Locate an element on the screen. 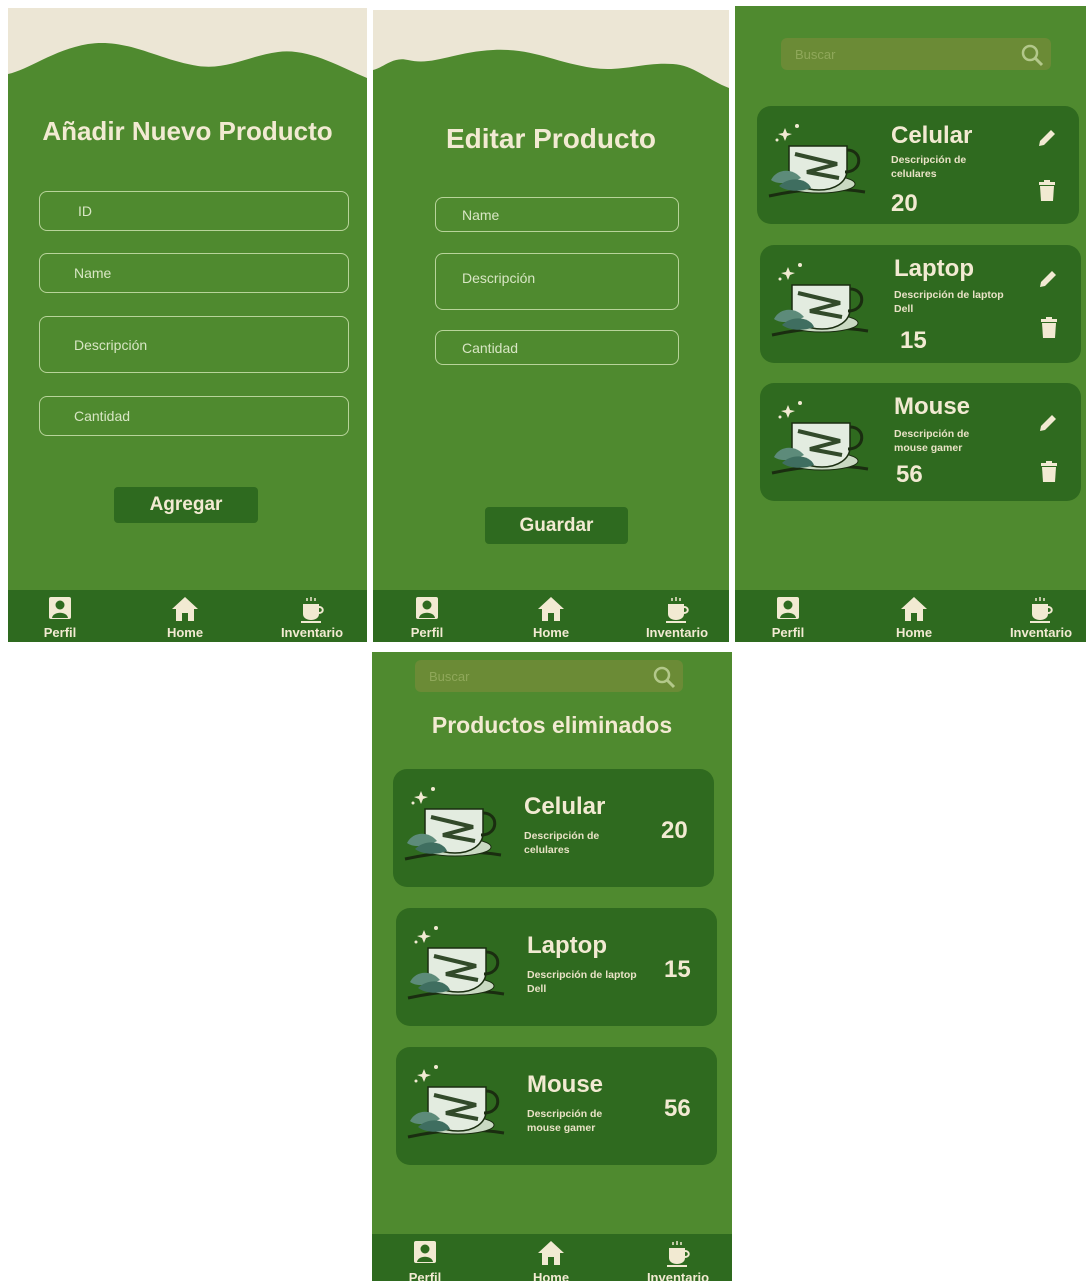  add-button: Agregar is located at coordinates (186, 505).